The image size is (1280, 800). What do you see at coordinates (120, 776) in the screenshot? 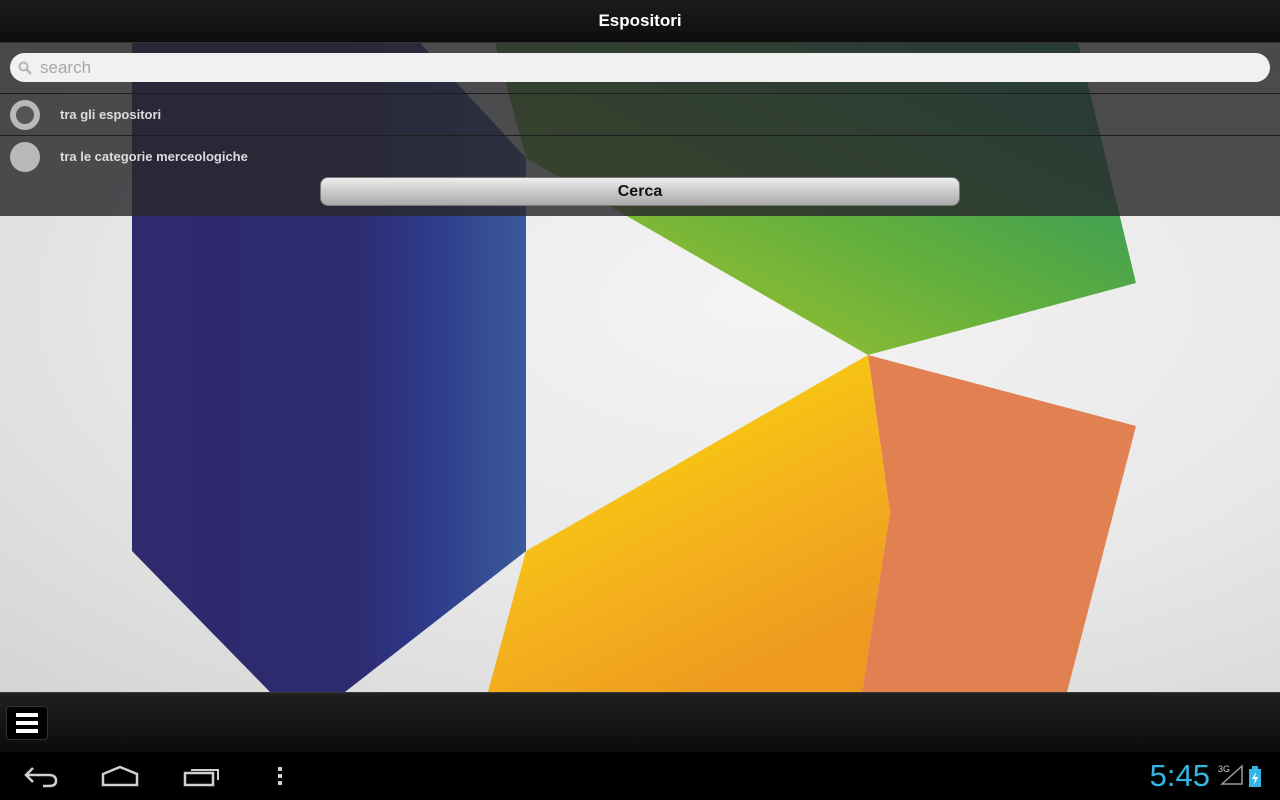
I see `home-icon` at bounding box center [120, 776].